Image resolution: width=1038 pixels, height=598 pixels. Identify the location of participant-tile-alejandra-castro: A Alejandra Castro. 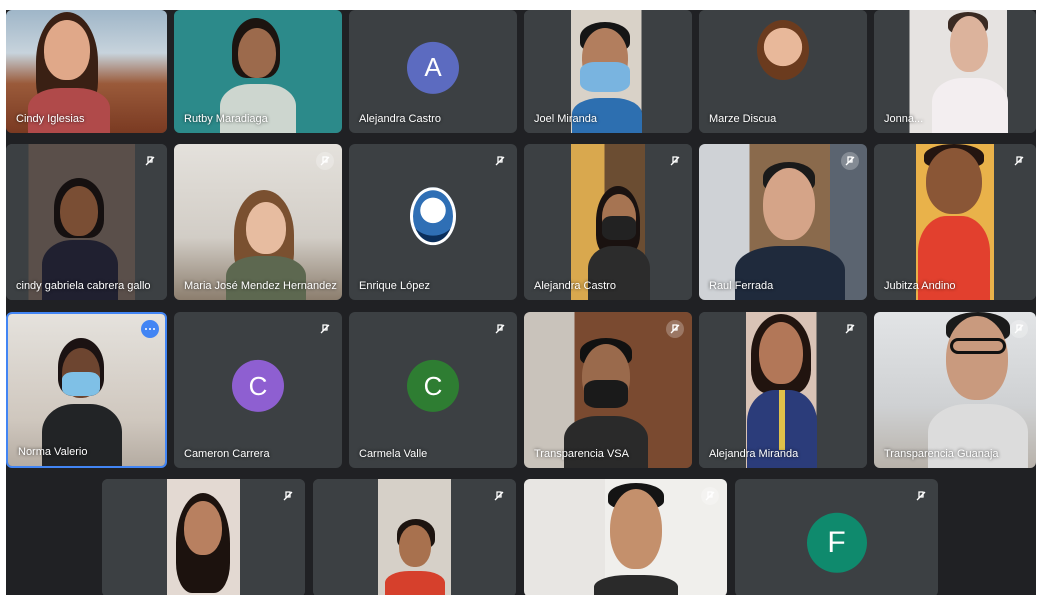
(433, 71).